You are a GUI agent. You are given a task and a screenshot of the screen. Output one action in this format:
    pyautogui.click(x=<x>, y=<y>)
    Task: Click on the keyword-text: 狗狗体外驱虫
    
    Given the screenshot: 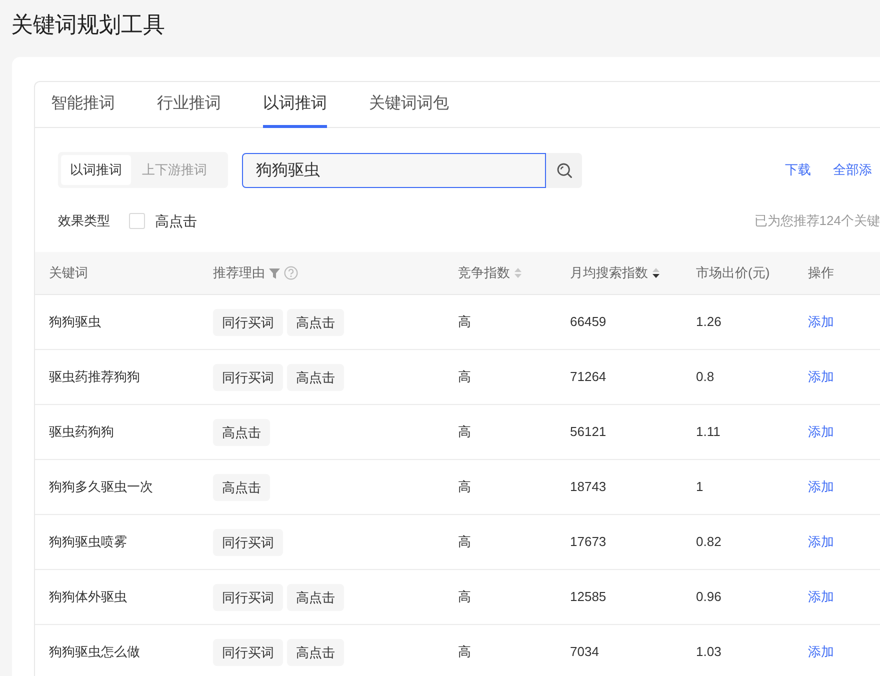 What is the action you would take?
    pyautogui.click(x=88, y=597)
    